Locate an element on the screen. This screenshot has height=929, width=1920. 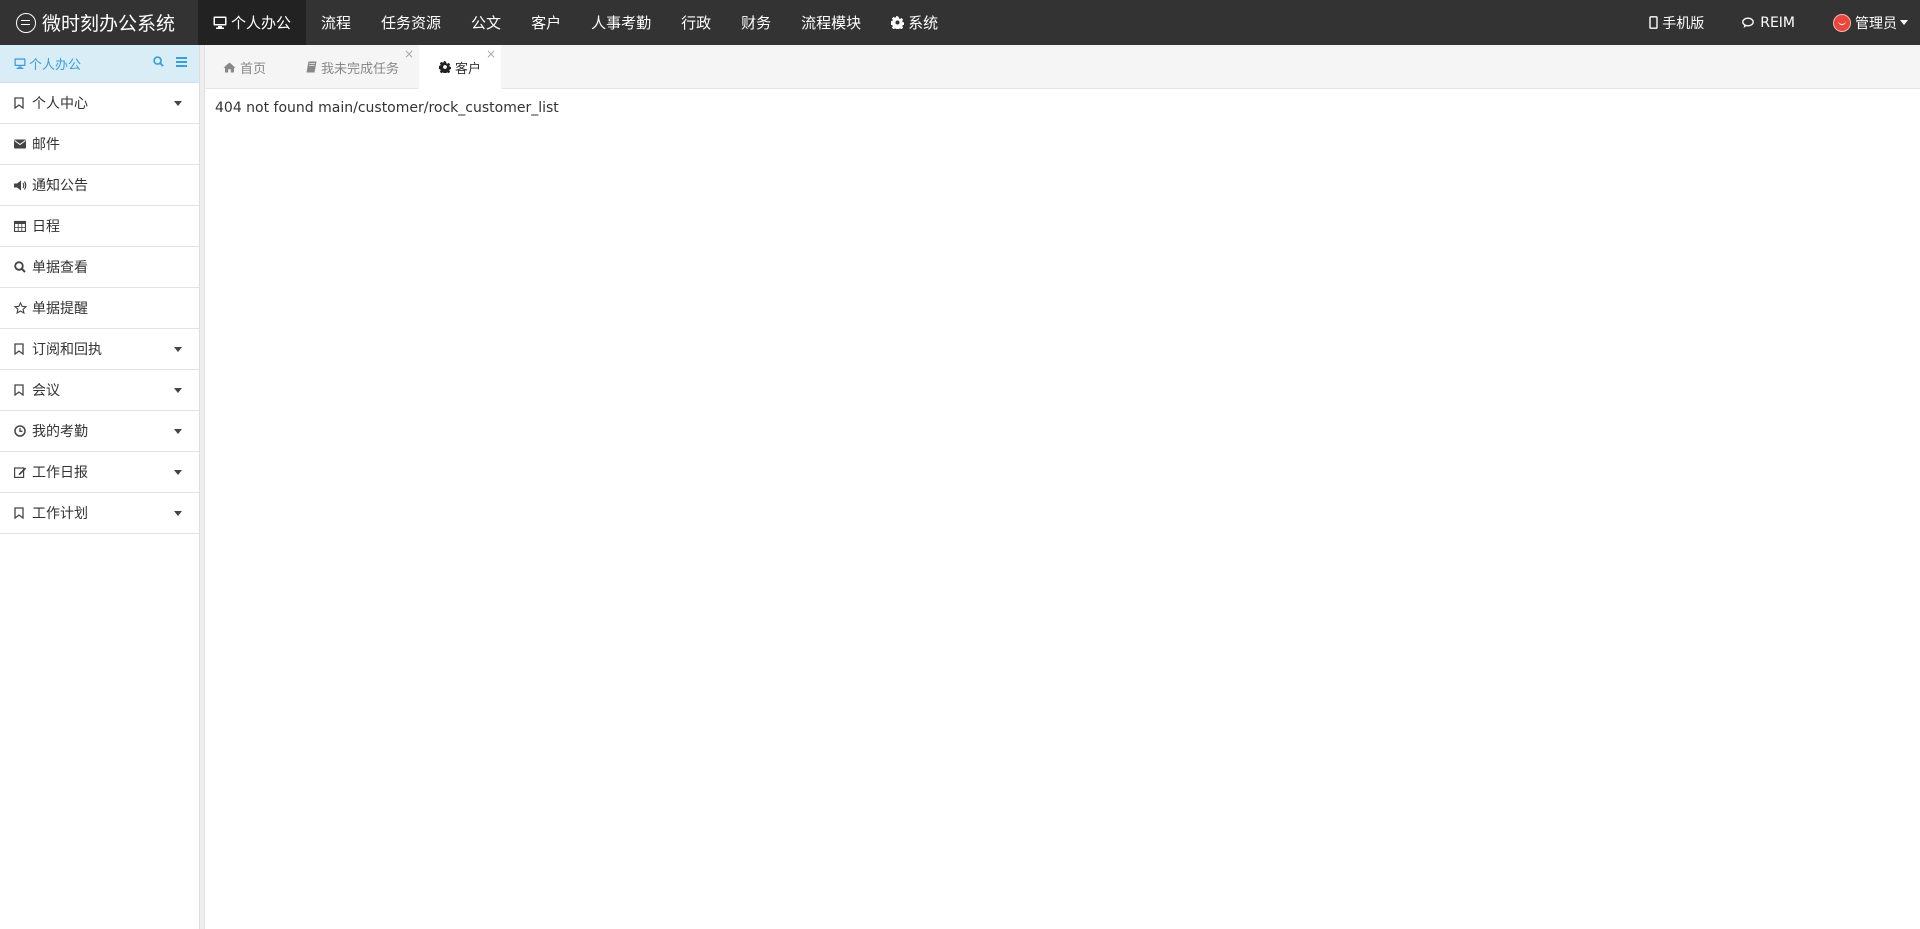
sidebar-item-subscriptions: 订阅和回执 is located at coordinates (99, 349).